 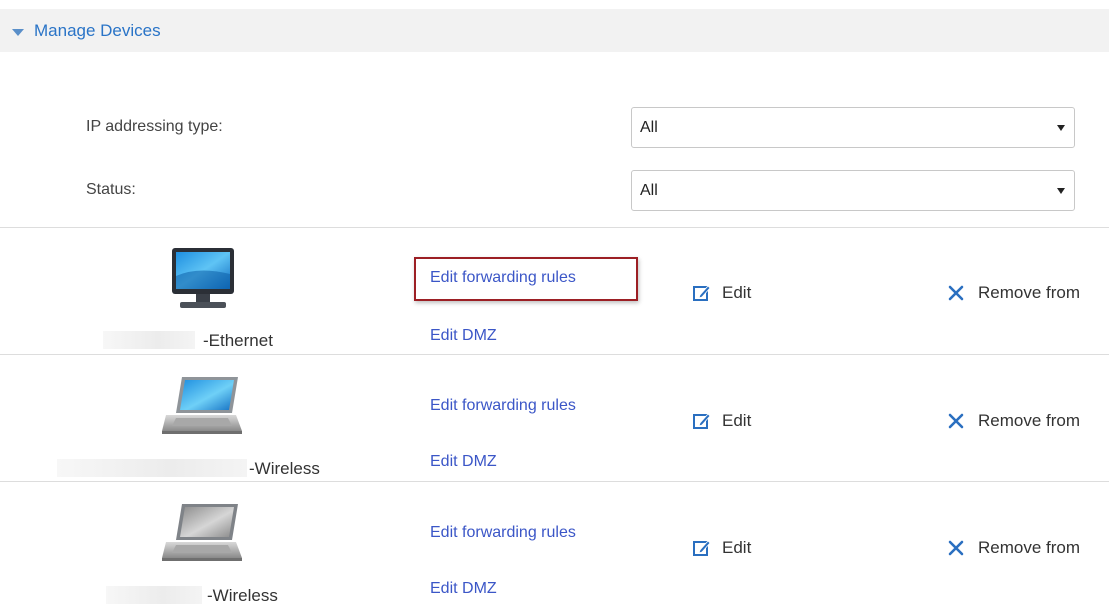 I want to click on manage-devices-header: Manage Devices, so click(x=554, y=30).